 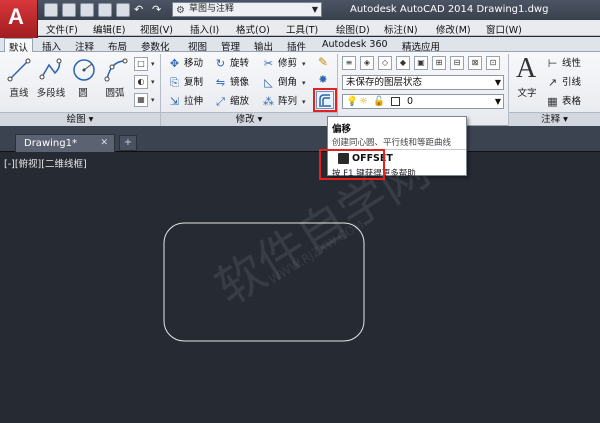 What do you see at coordinates (323, 81) in the screenshot?
I see `explode-icon: ✸` at bounding box center [323, 81].